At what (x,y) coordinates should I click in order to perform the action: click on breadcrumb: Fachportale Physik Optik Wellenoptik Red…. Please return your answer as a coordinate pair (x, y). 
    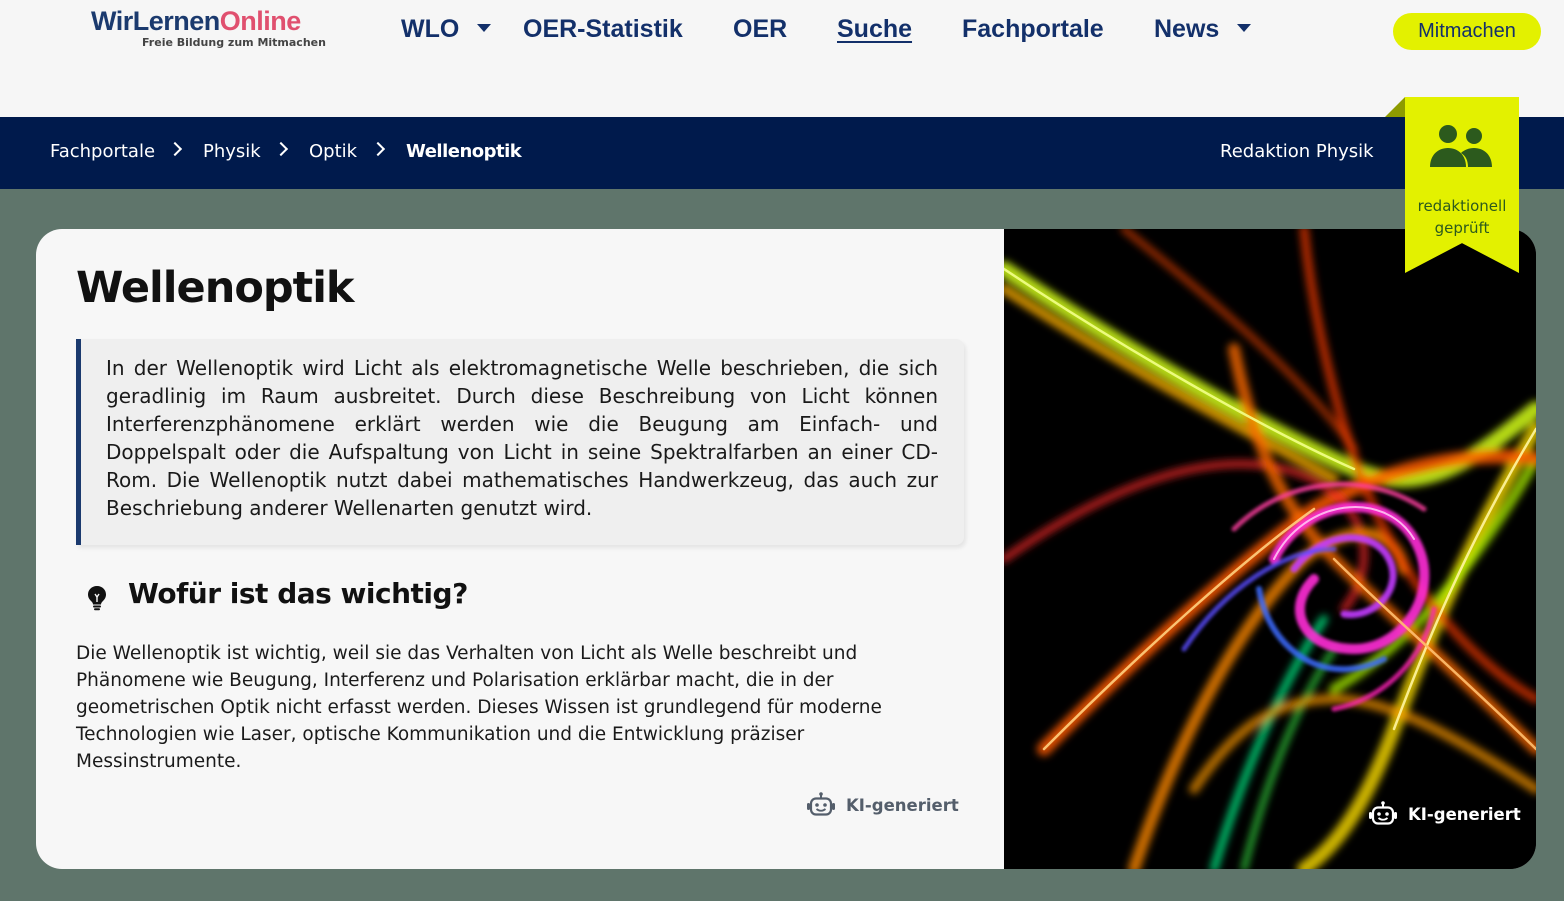
    Looking at the image, I should click on (782, 153).